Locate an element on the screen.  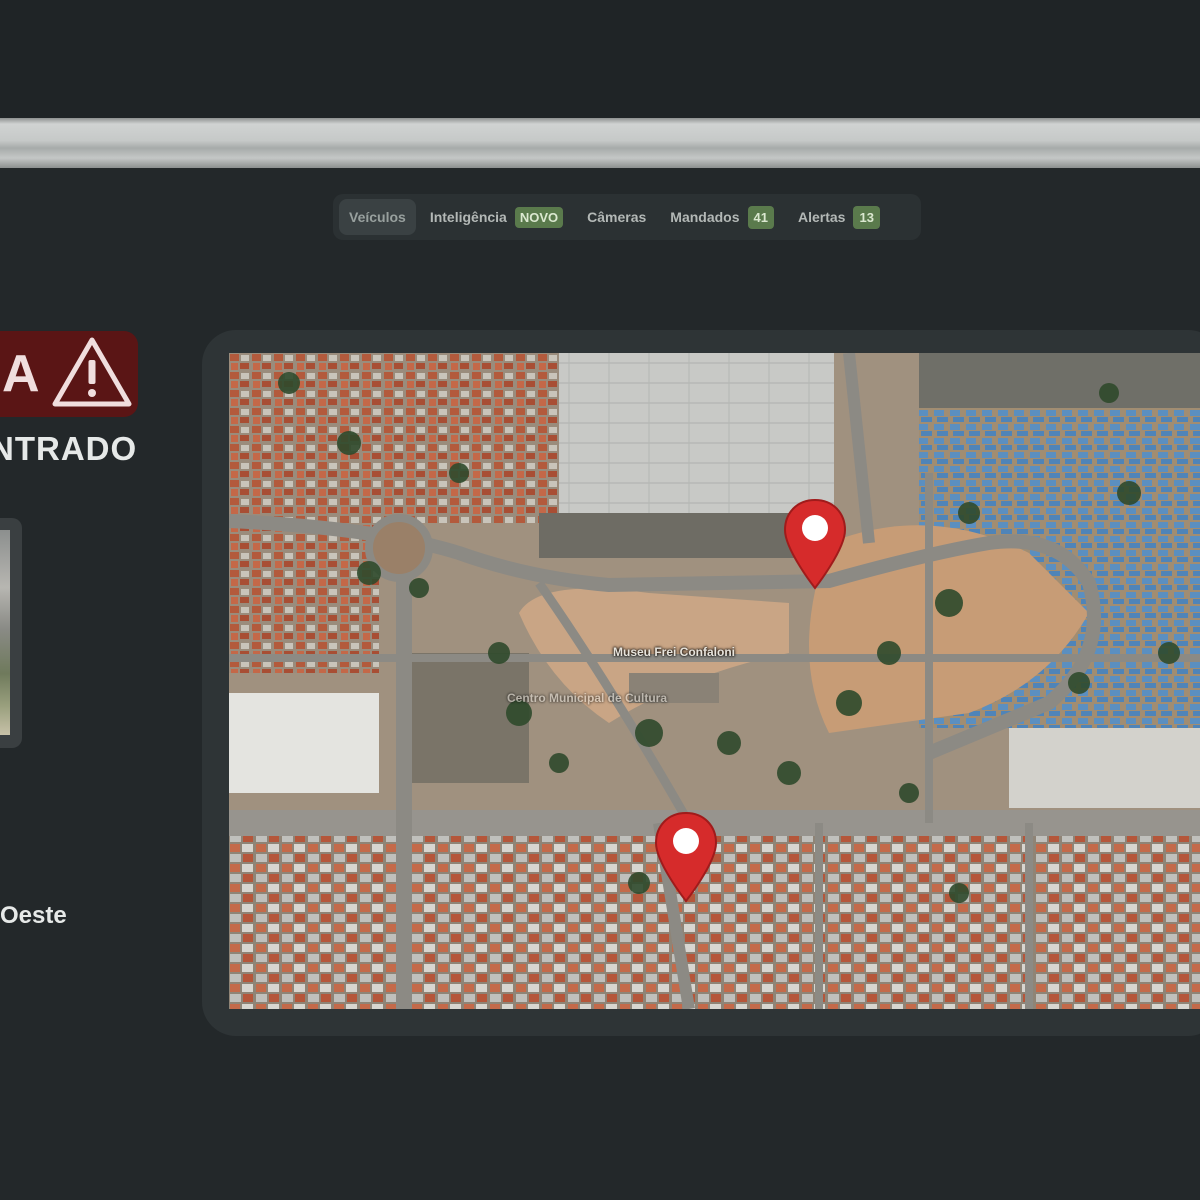
tab-label: Inteligência is located at coordinates (468, 217).